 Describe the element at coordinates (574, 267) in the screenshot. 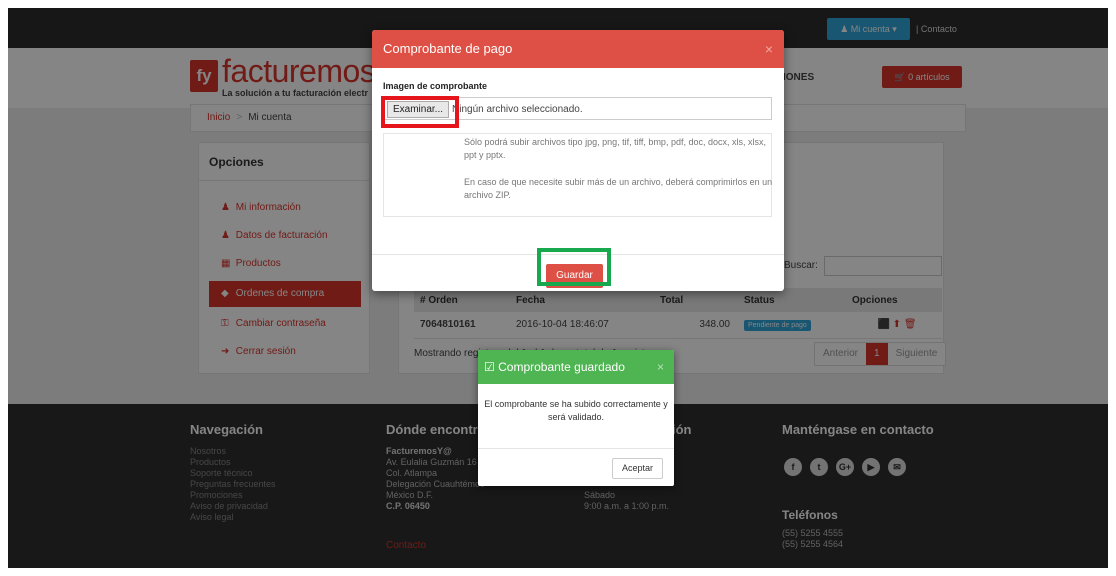

I see `highlight-box-green` at that location.